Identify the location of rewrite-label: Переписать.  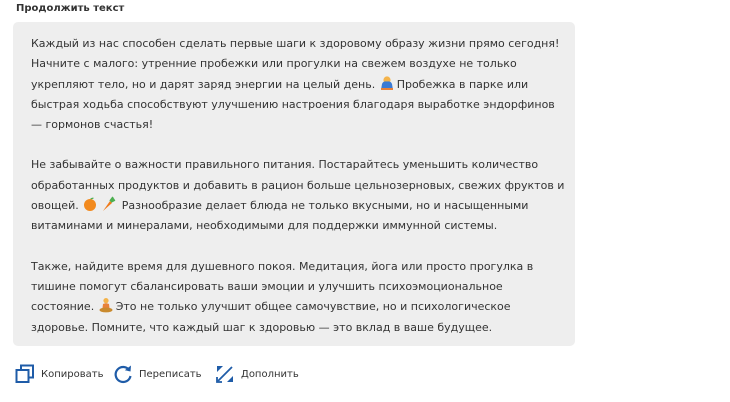
(170, 374).